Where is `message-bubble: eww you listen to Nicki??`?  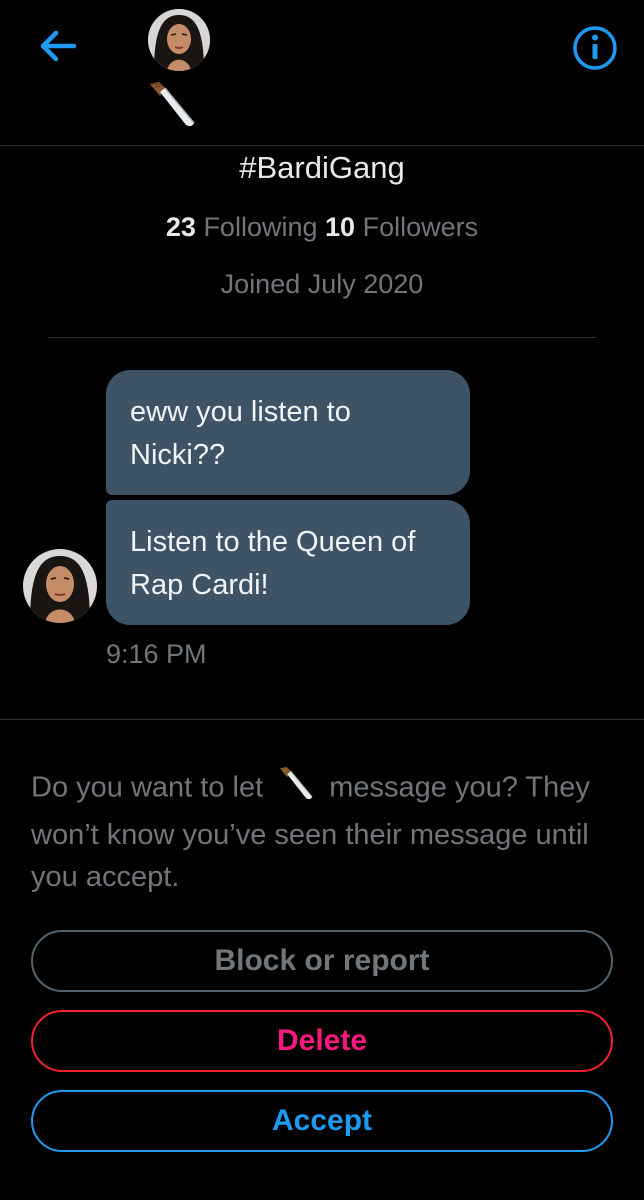 message-bubble: eww you listen to Nicki?? is located at coordinates (288, 432).